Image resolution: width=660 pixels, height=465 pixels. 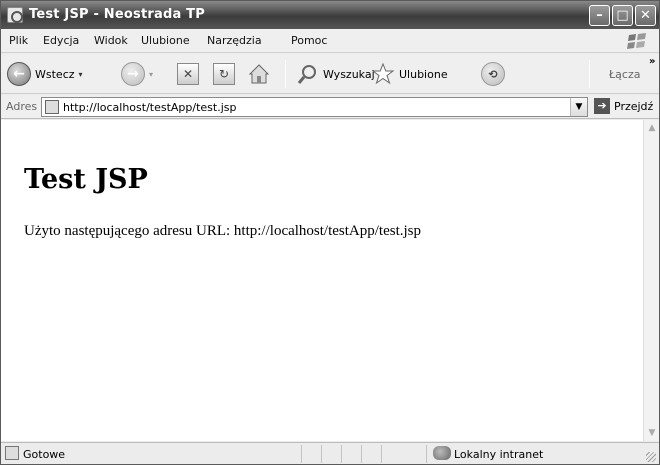 I want to click on maximize-icon: □, so click(x=622, y=15).